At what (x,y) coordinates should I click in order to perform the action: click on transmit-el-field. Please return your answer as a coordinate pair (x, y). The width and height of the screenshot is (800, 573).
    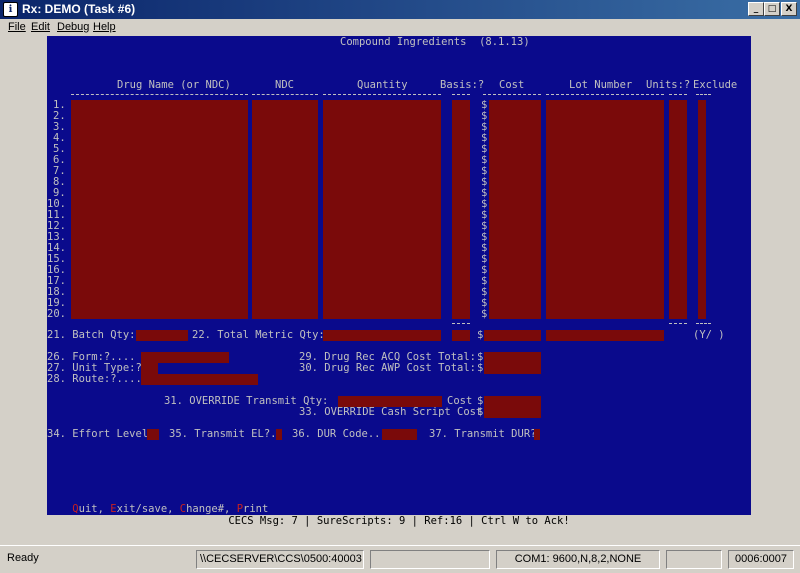
    Looking at the image, I should click on (279, 434).